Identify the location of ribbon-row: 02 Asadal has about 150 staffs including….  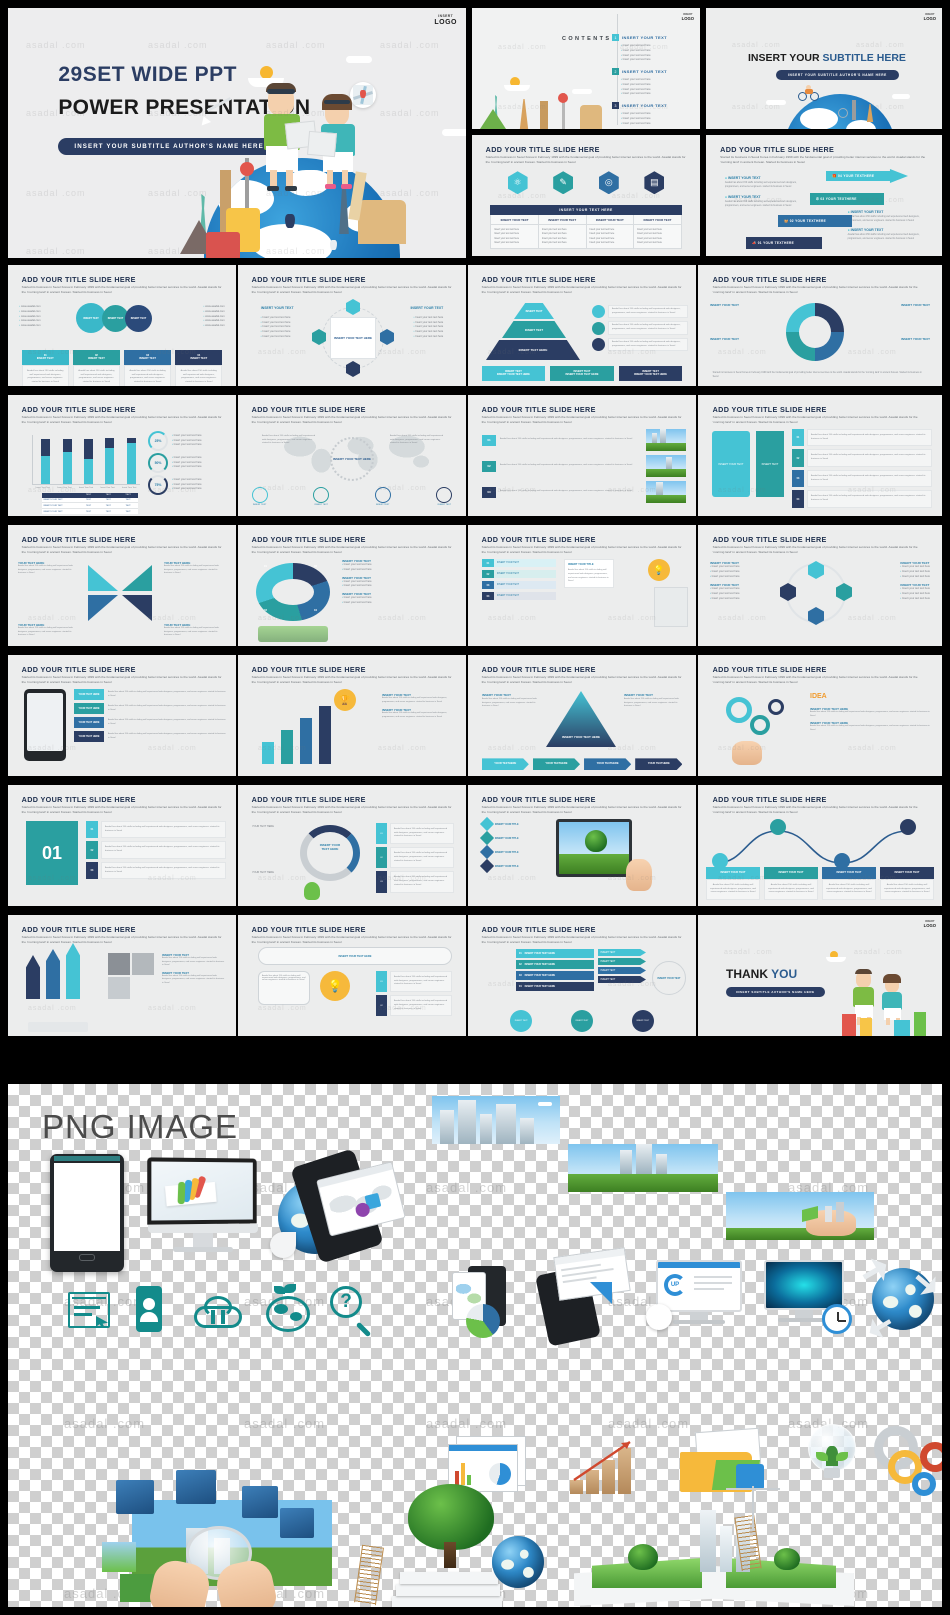
(862, 458).